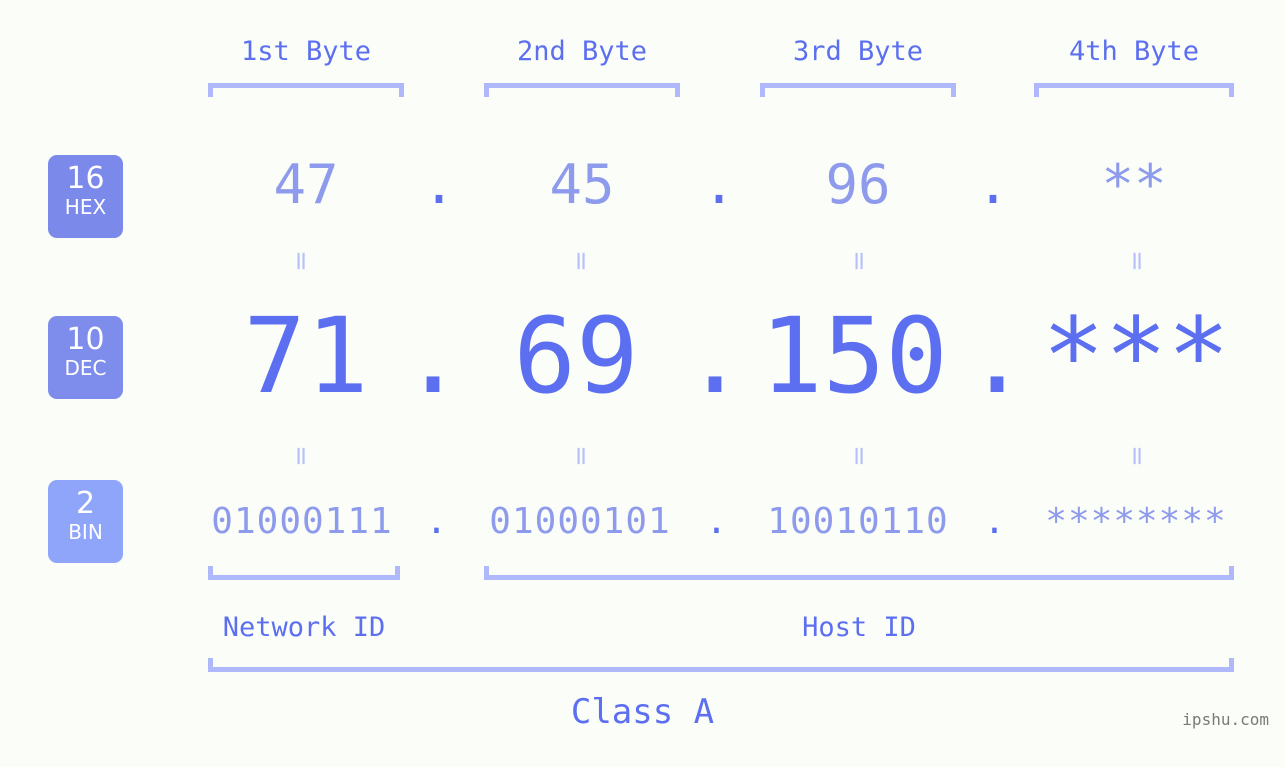 The width and height of the screenshot is (1285, 767). I want to click on bin-byte-4: ********, so click(1136, 521).